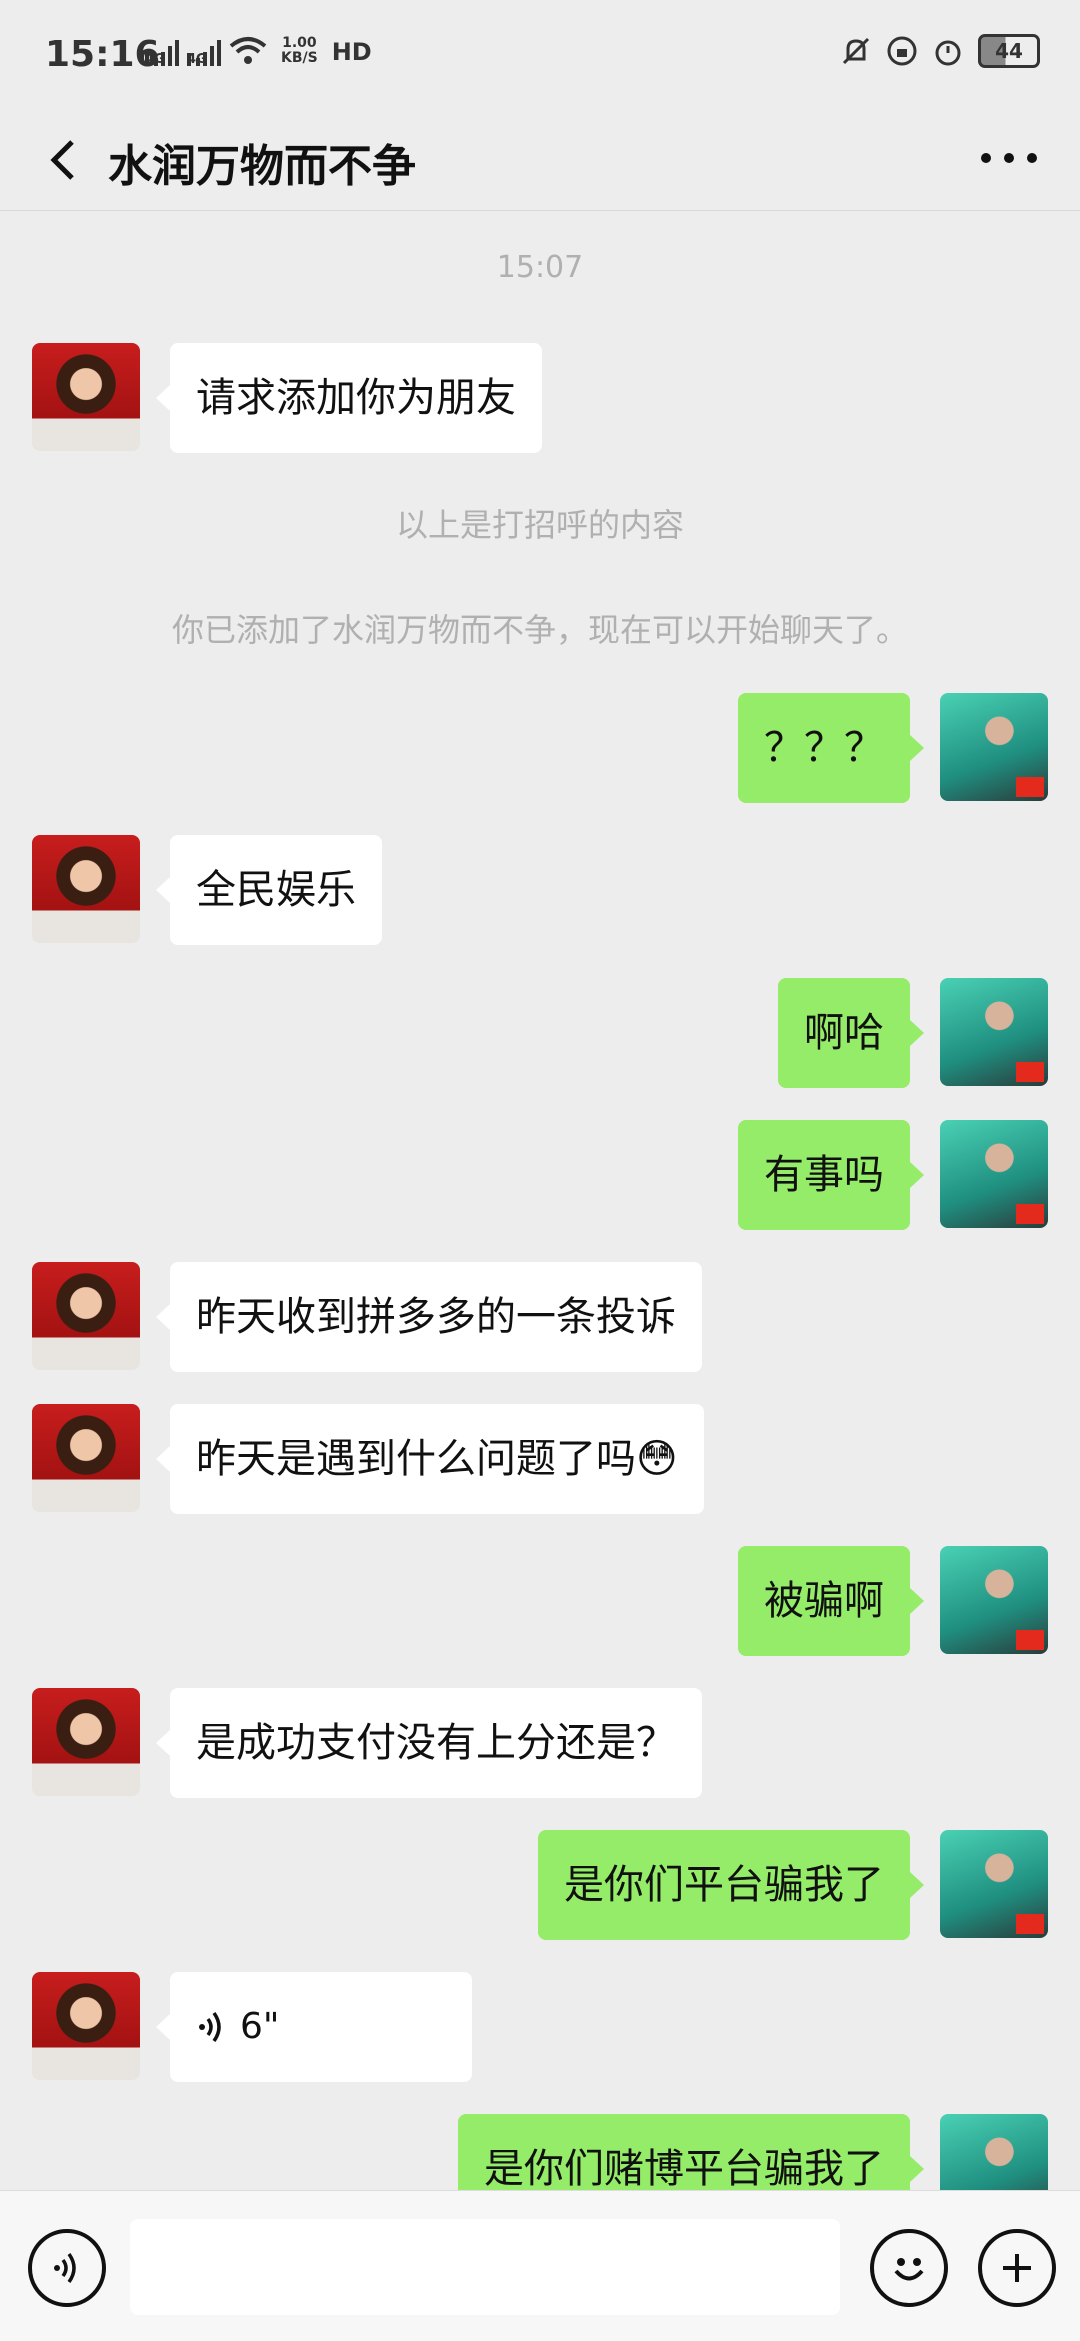  I want to click on plus-icon, so click(1017, 2268).